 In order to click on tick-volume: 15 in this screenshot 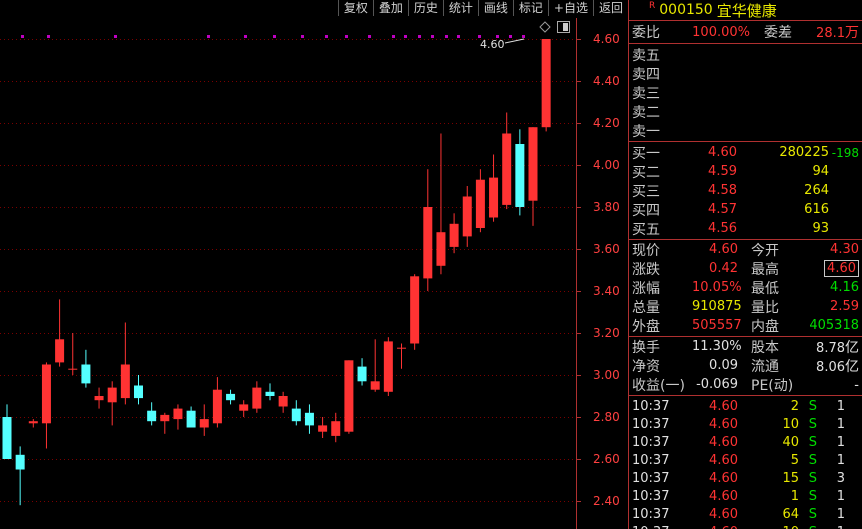, I will do `click(790, 478)`.